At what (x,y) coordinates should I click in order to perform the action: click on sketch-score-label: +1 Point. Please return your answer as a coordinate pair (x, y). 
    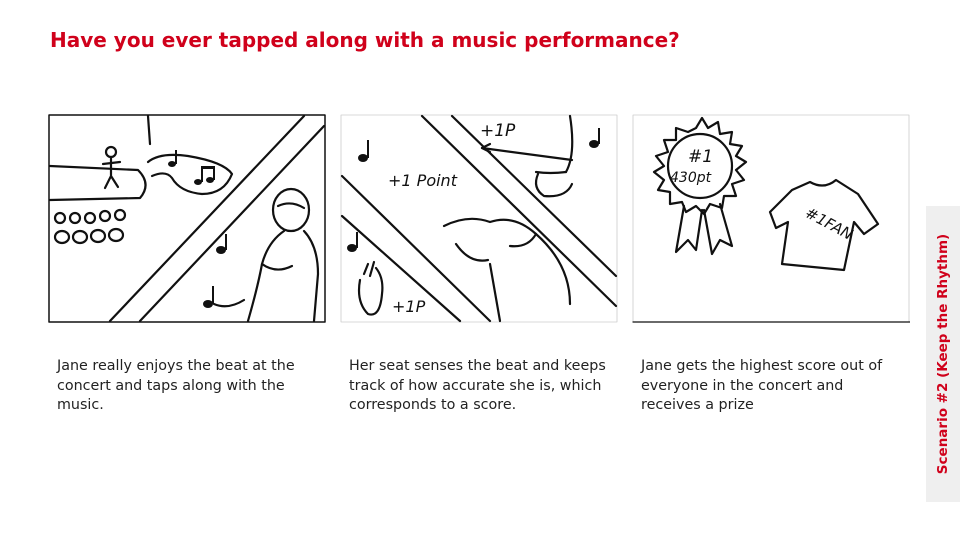
    Looking at the image, I should click on (423, 180).